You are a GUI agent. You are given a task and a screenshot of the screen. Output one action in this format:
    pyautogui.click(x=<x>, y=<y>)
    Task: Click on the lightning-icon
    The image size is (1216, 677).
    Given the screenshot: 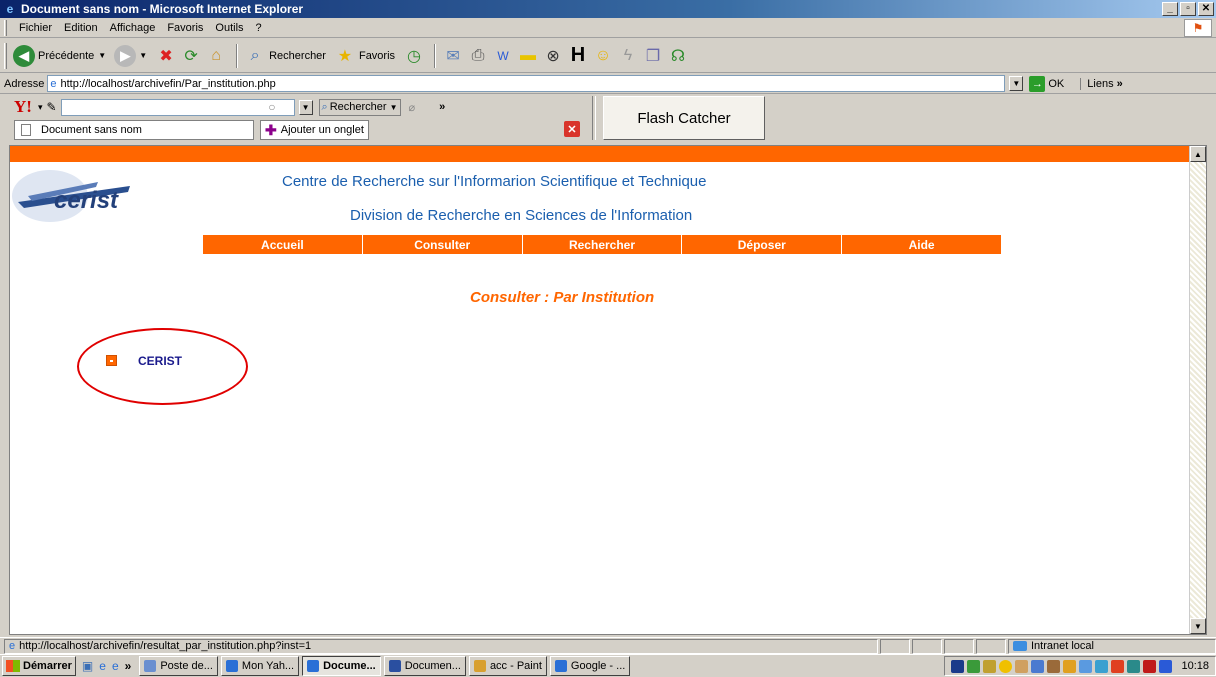 What is the action you would take?
    pyautogui.click(x=1118, y=666)
    